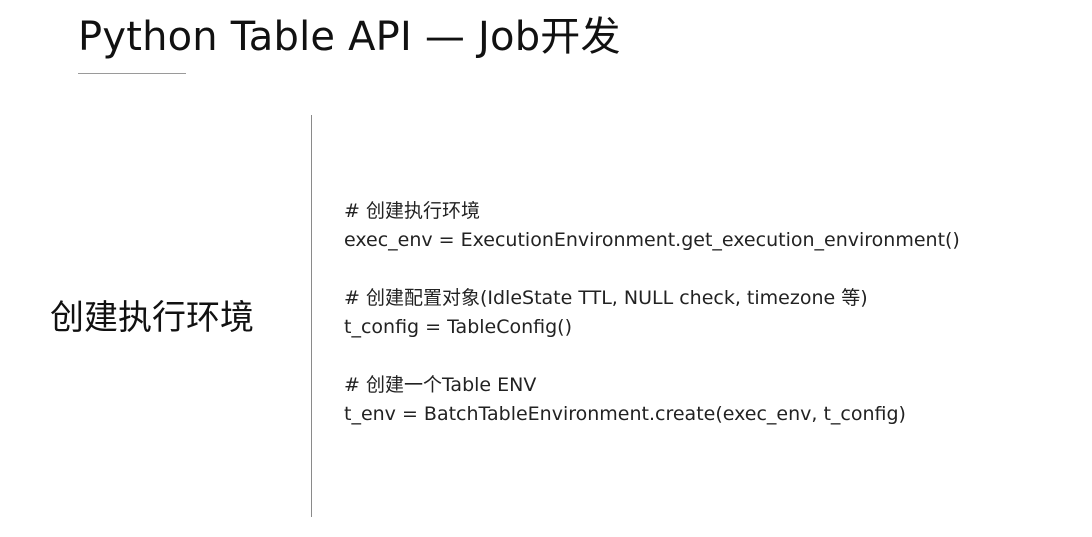 Image resolution: width=1092 pixels, height=537 pixels. Describe the element at coordinates (458, 327) in the screenshot. I see `code-line-config: t_config = TableConfig()` at that location.